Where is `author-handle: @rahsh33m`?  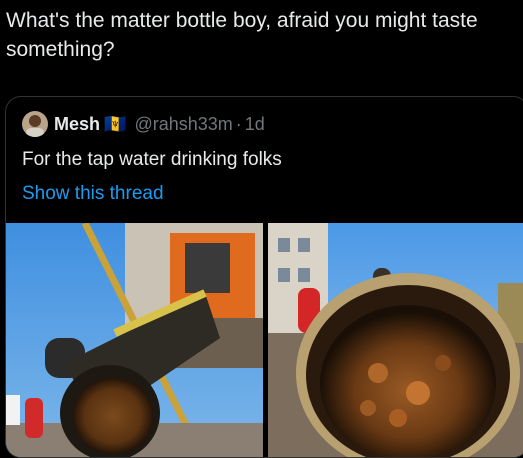 author-handle: @rahsh33m is located at coordinates (183, 124).